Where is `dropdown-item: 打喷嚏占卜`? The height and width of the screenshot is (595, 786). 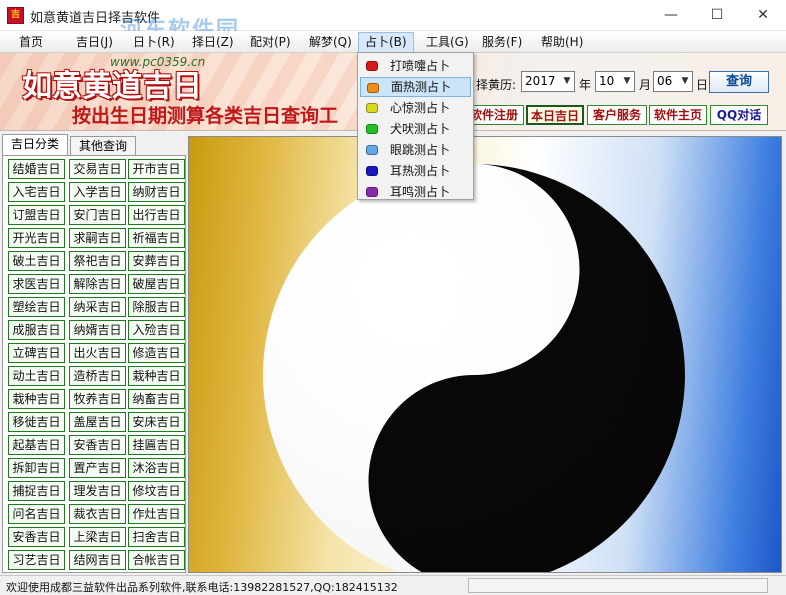
dropdown-item: 打喷嚏占卜 is located at coordinates (415, 66).